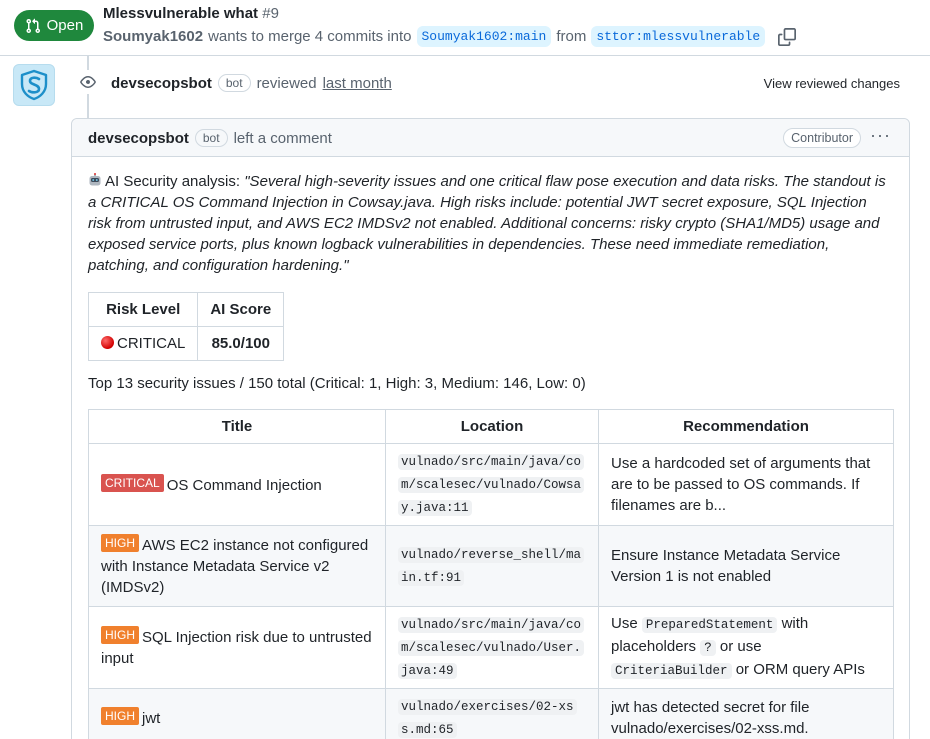 The image size is (930, 739). What do you see at coordinates (487, 718) in the screenshot?
I see `issue-location: vulnado/exercises/02-xss.md:65` at bounding box center [487, 718].